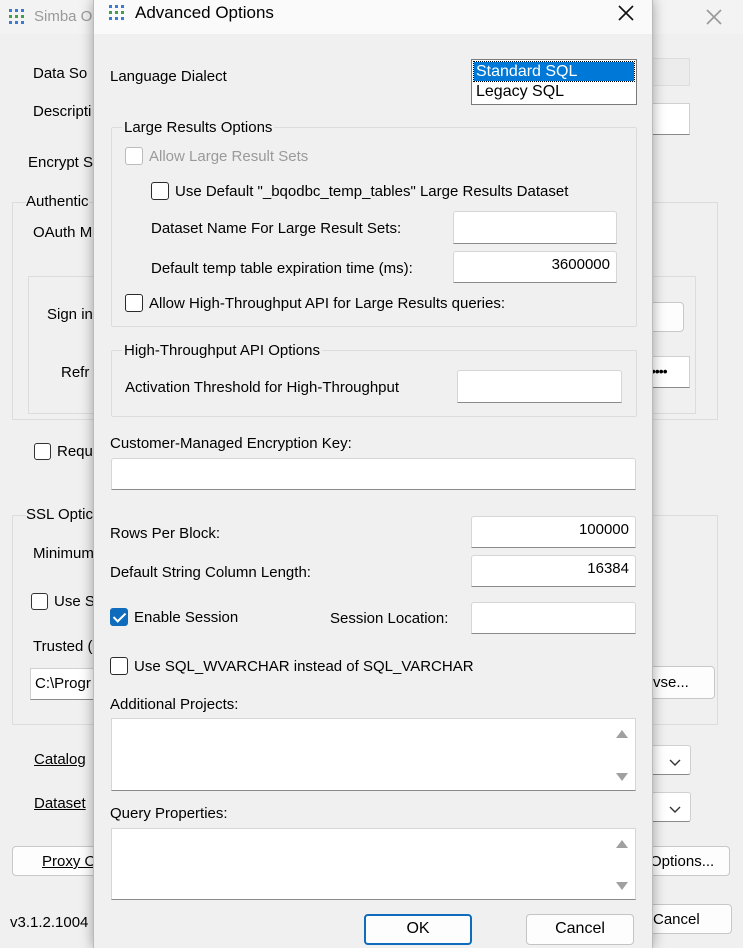 This screenshot has width=743, height=948. I want to click on dialog-title: Advanced Options, so click(204, 12).